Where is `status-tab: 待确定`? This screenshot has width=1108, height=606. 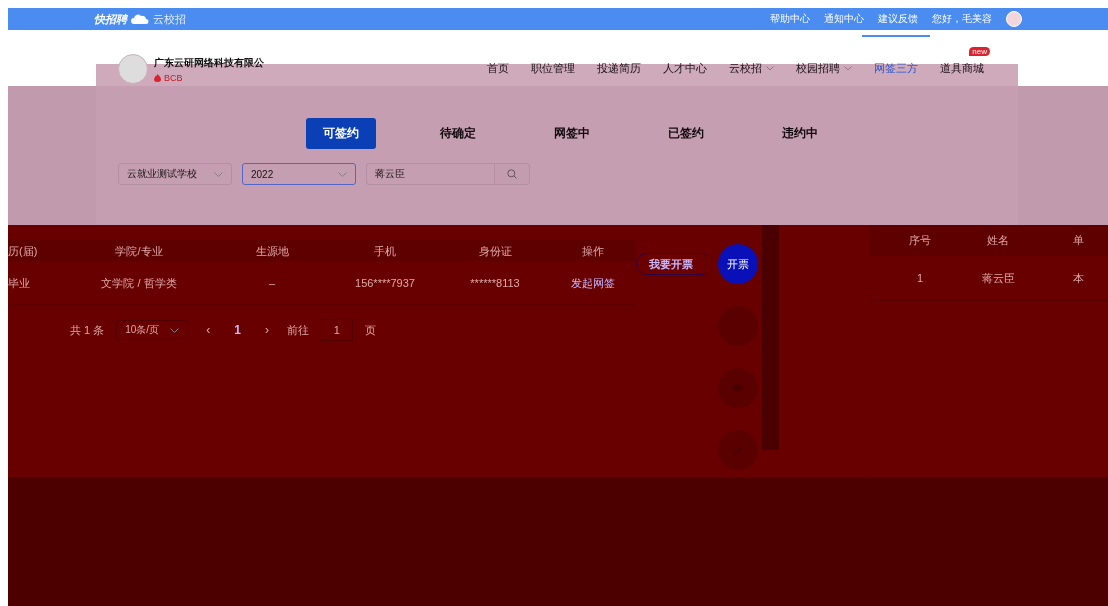 status-tab: 待确定 is located at coordinates (458, 133).